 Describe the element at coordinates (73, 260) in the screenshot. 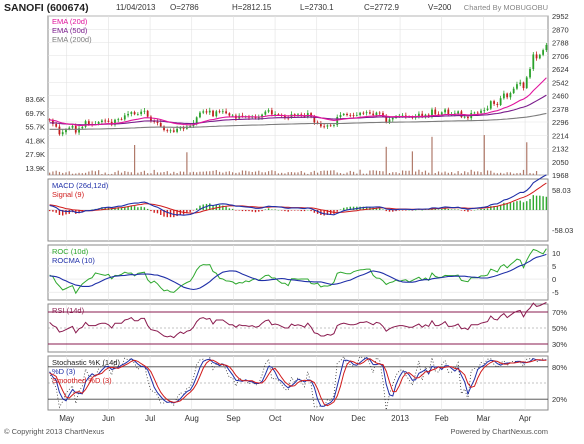

I see `roc-legend-item: ROCMA (10)` at that location.